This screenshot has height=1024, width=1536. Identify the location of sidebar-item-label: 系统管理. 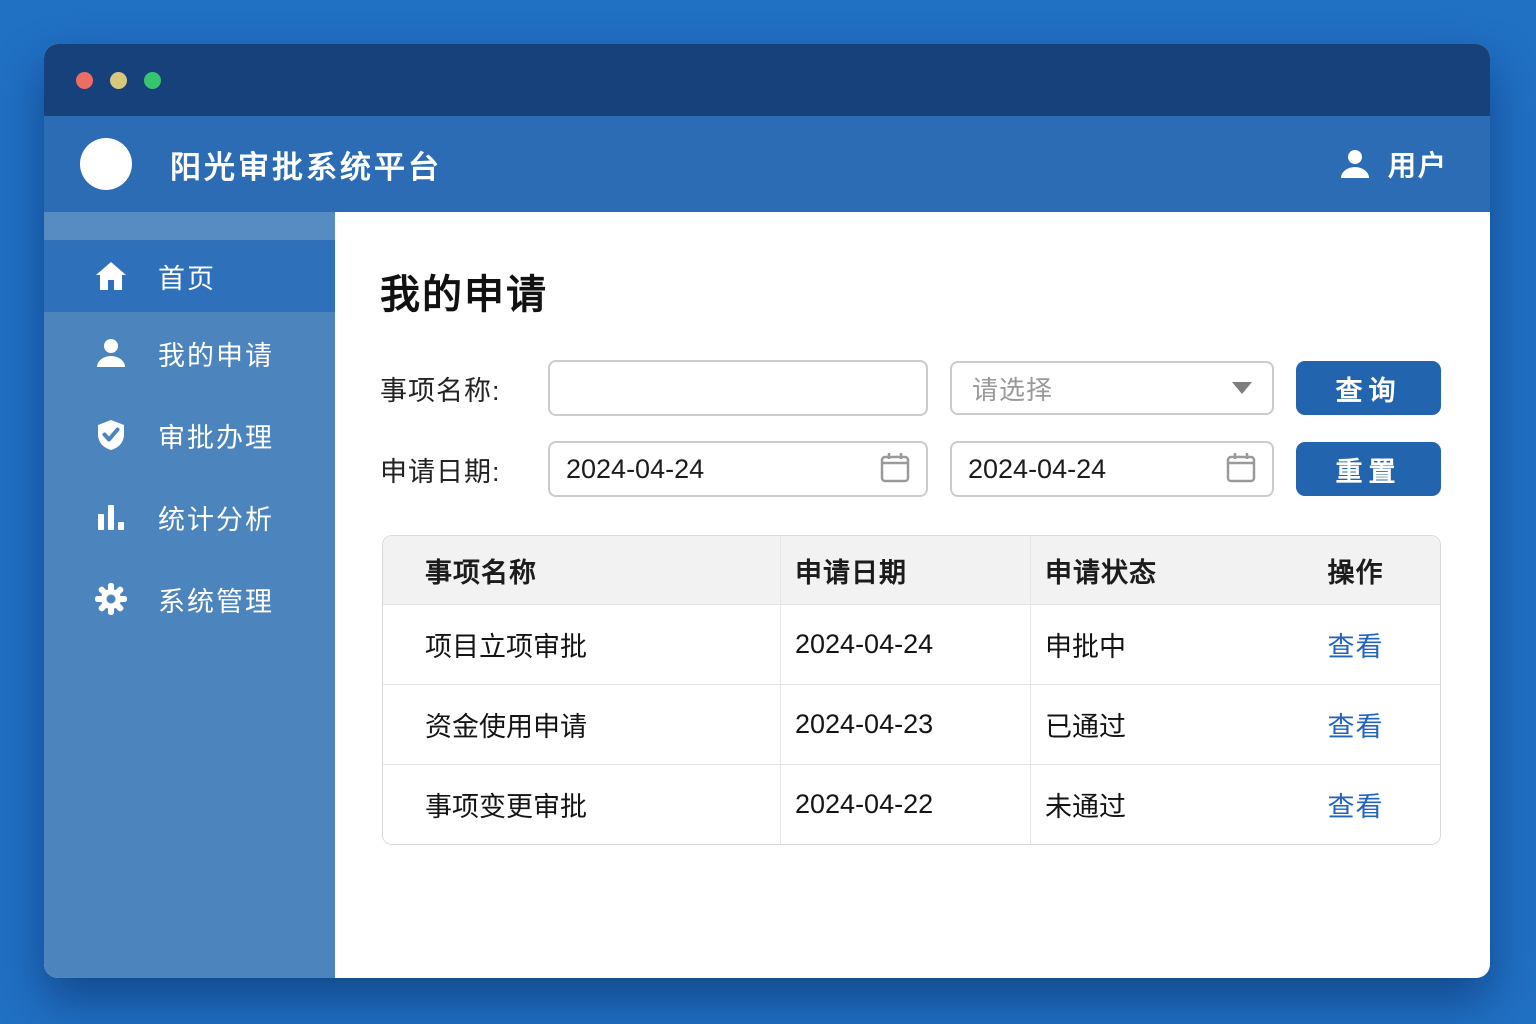
(216, 601).